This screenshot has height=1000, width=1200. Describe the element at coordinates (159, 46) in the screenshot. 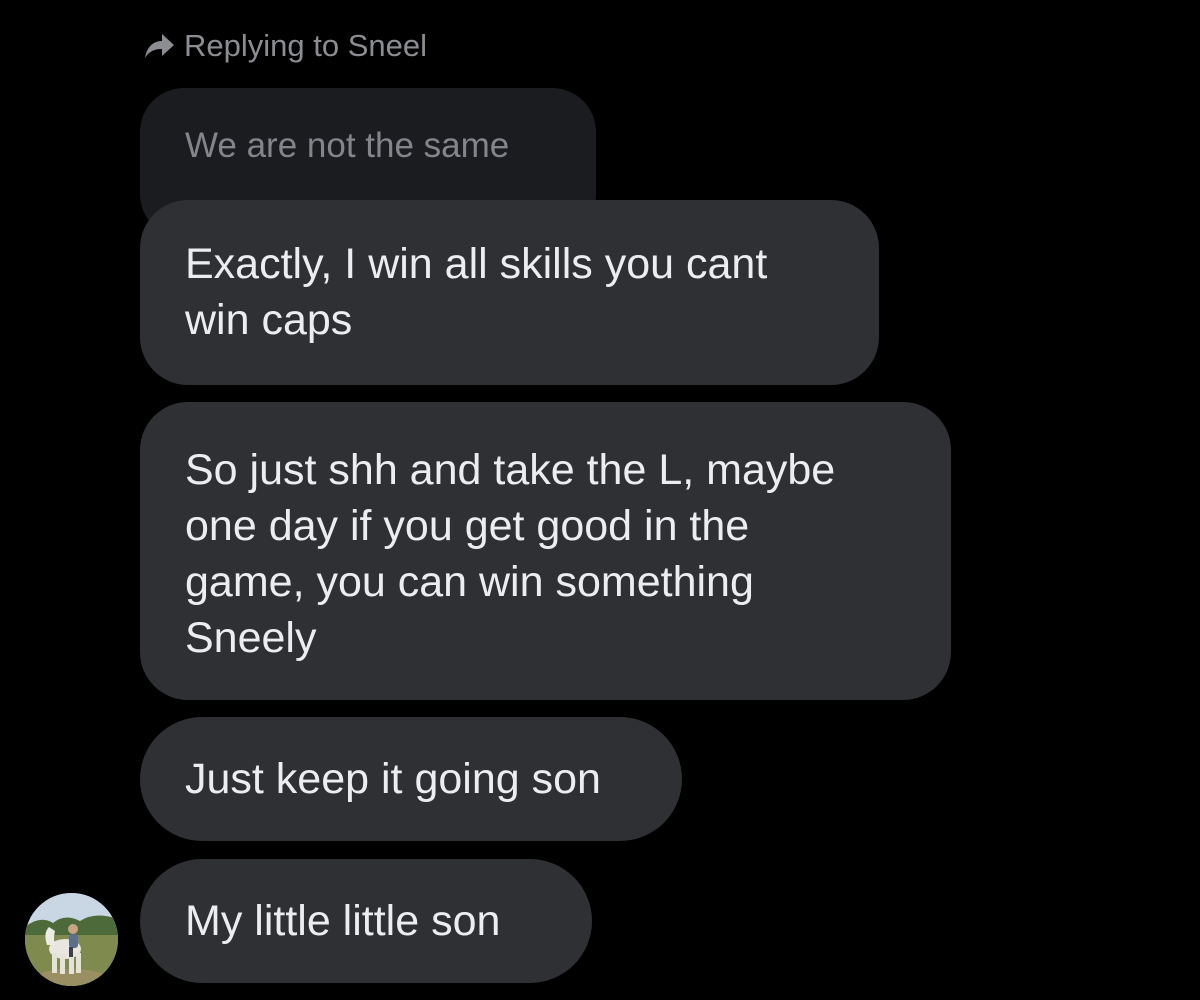

I see `reply-arrow-icon` at that location.